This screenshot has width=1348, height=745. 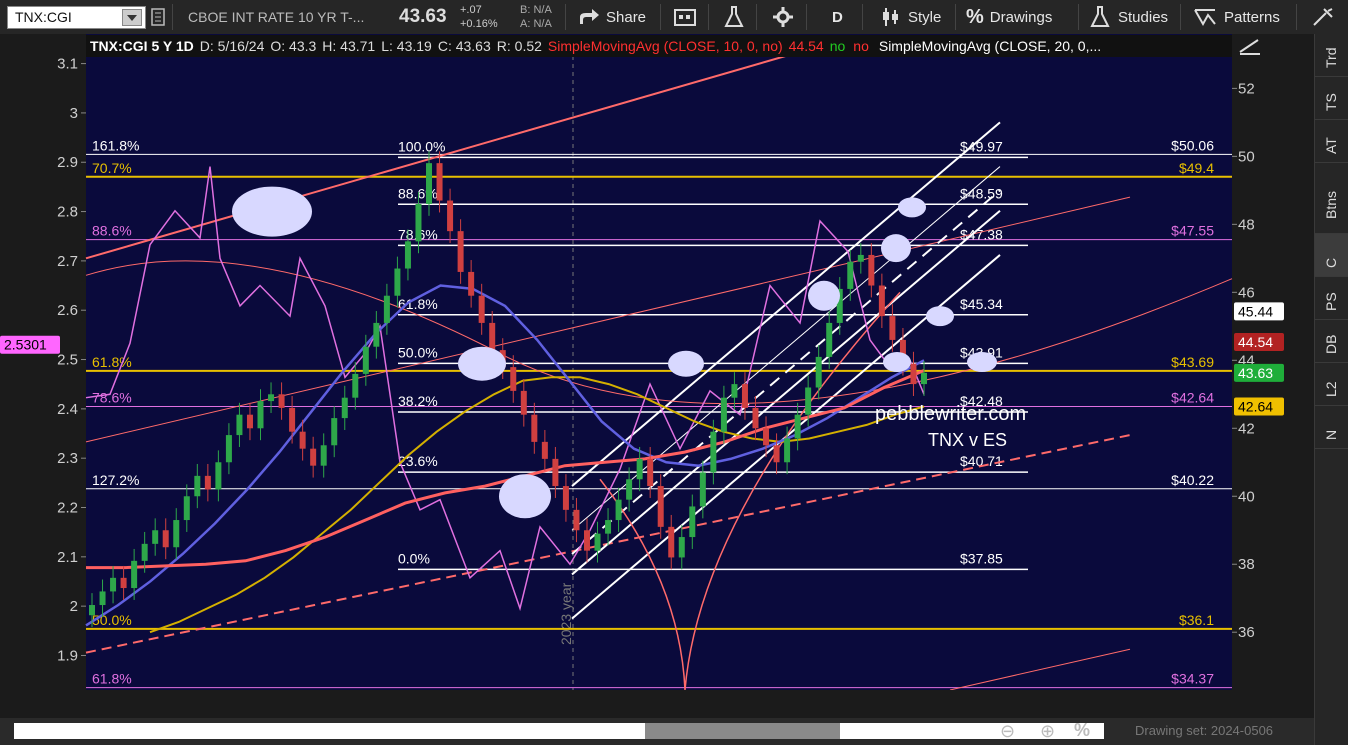 I want to click on header-close: C: 43.63, so click(x=464, y=46).